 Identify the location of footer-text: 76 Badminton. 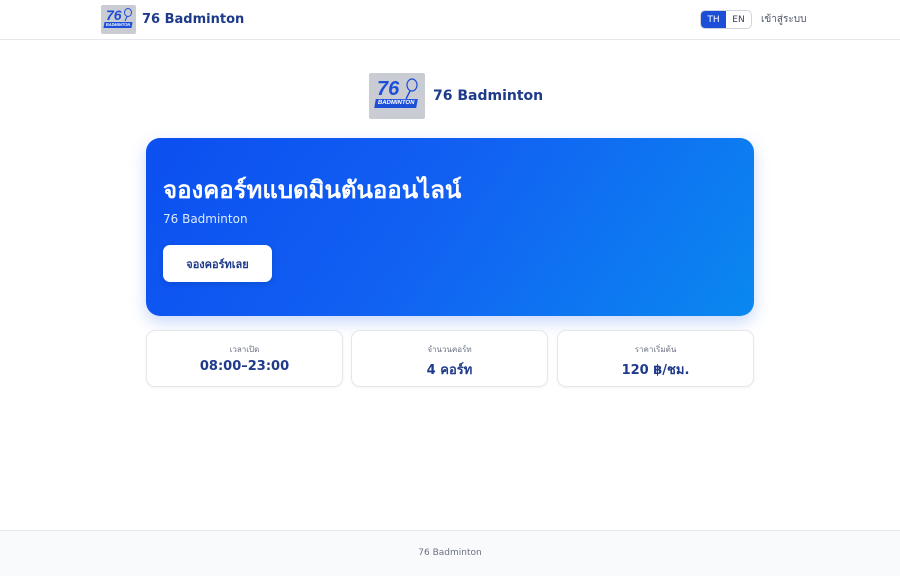
(450, 553).